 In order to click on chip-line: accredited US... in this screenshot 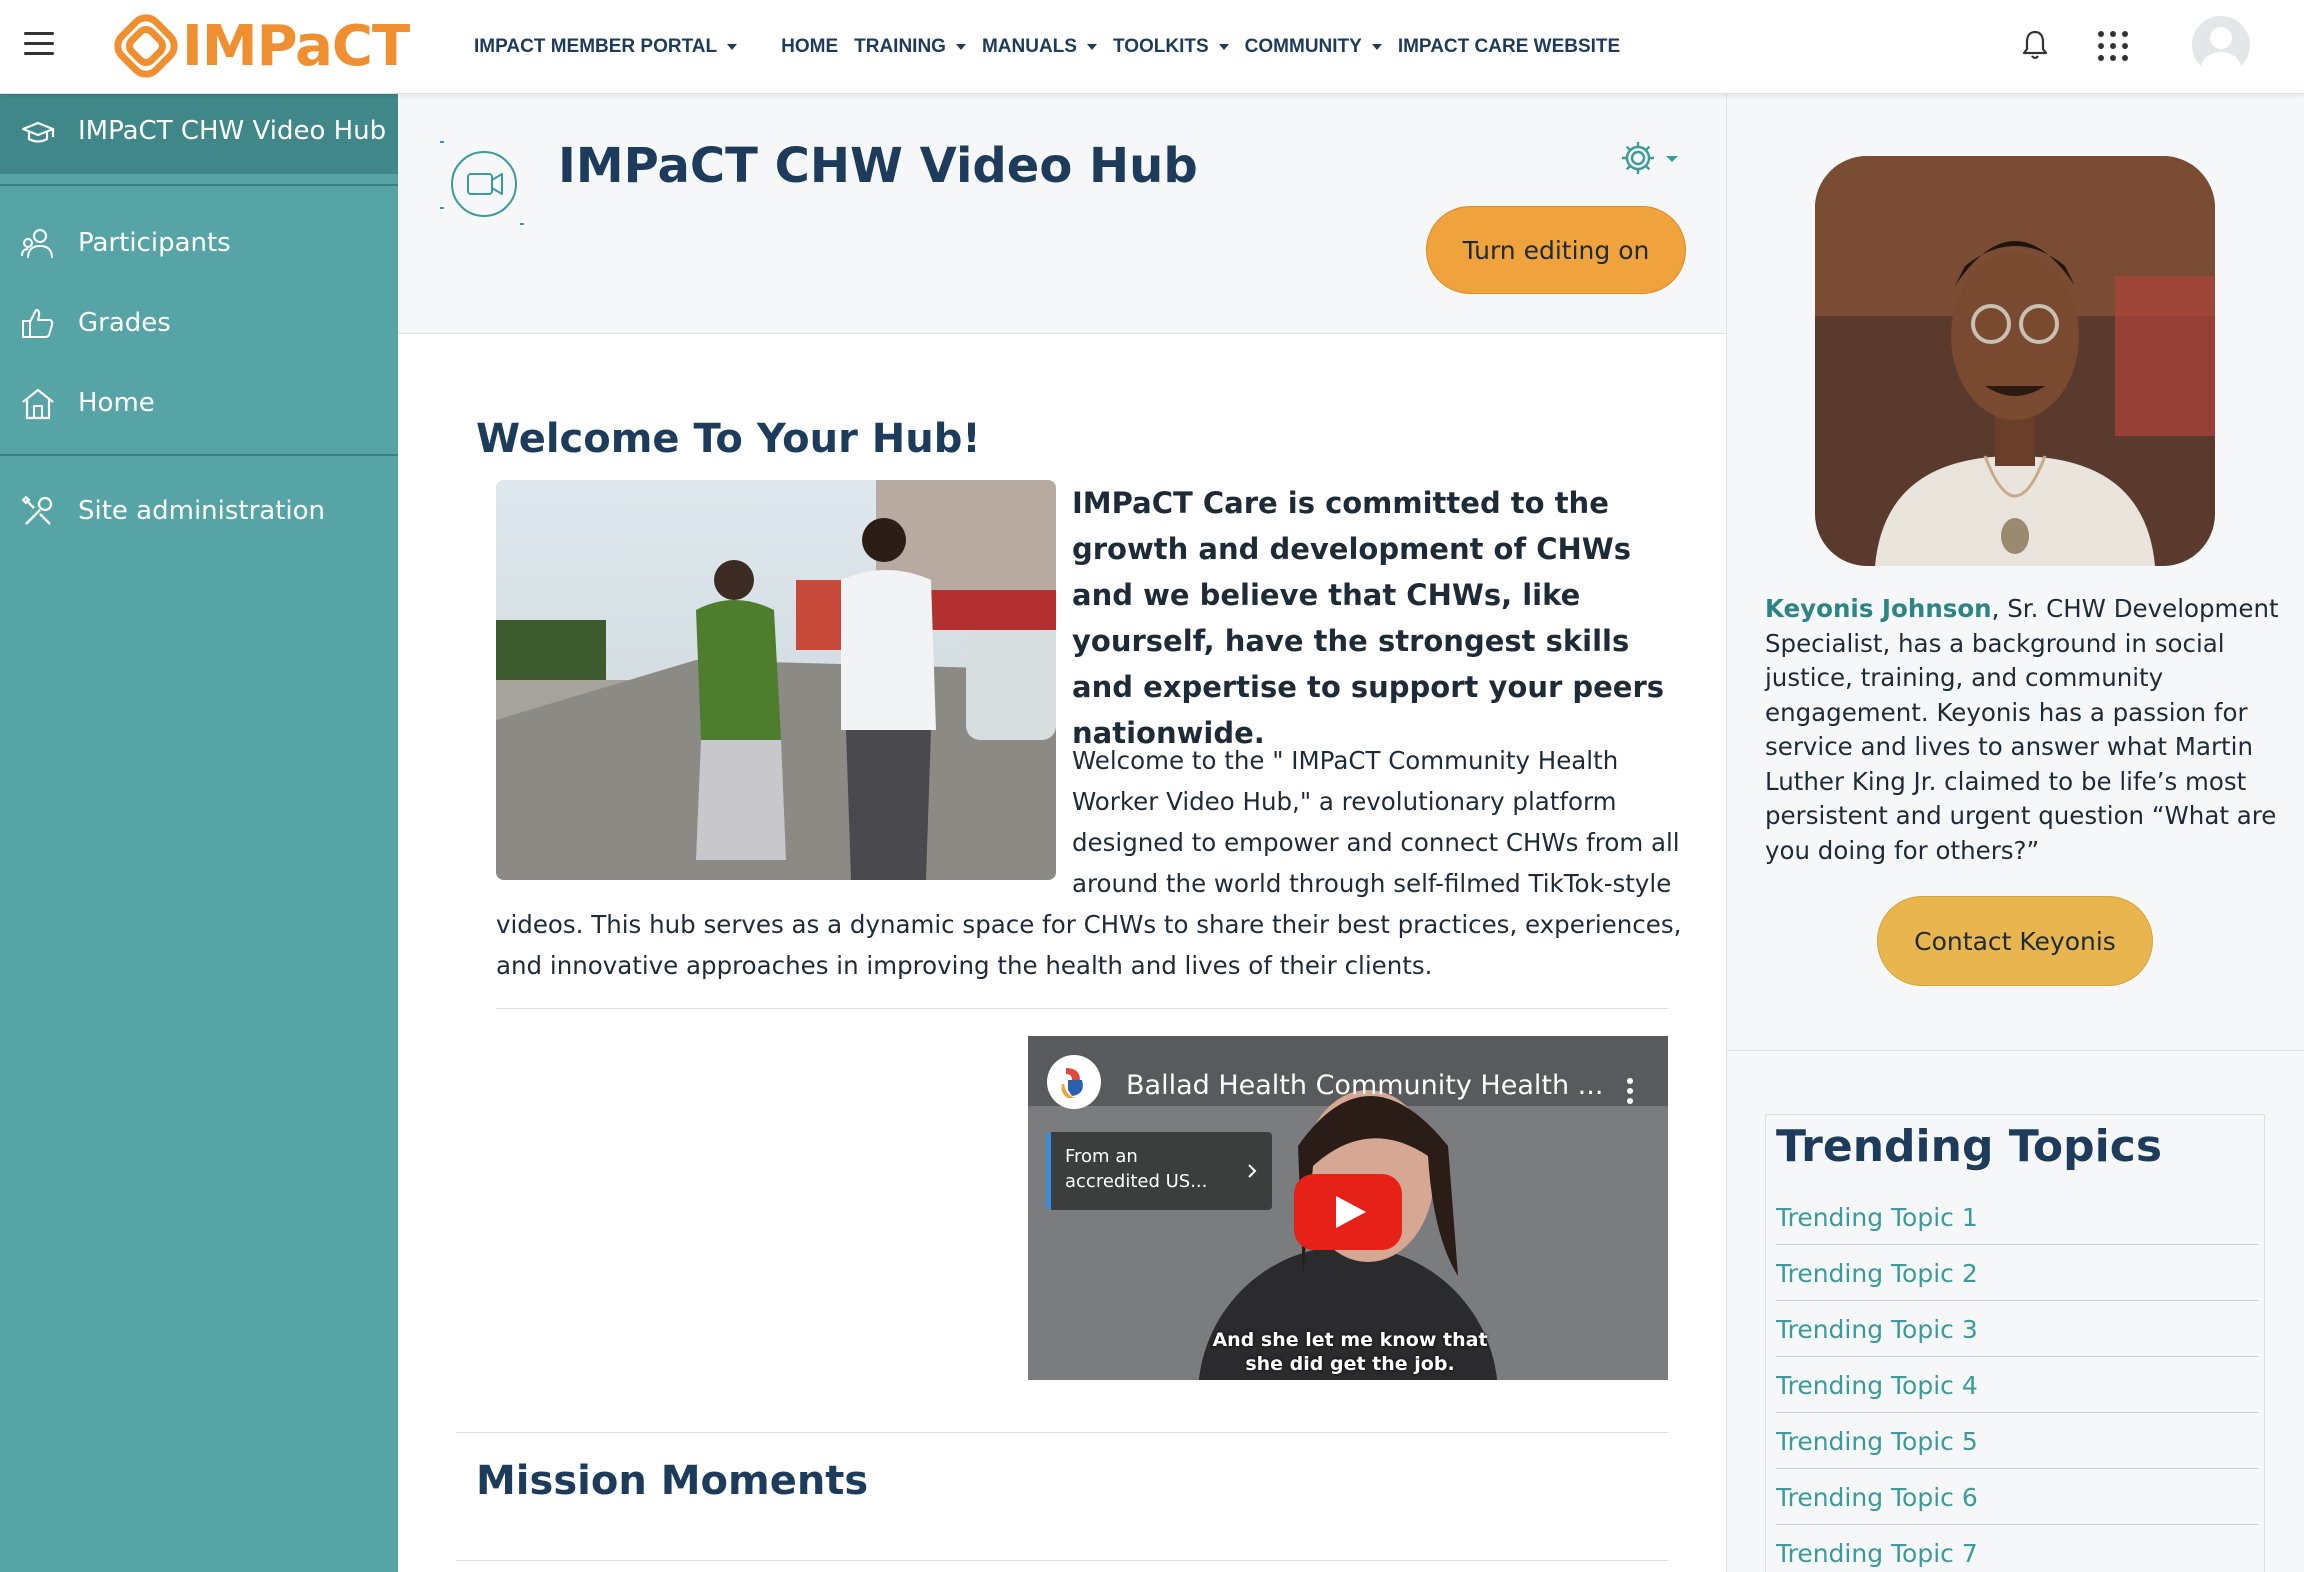, I will do `click(1136, 1181)`.